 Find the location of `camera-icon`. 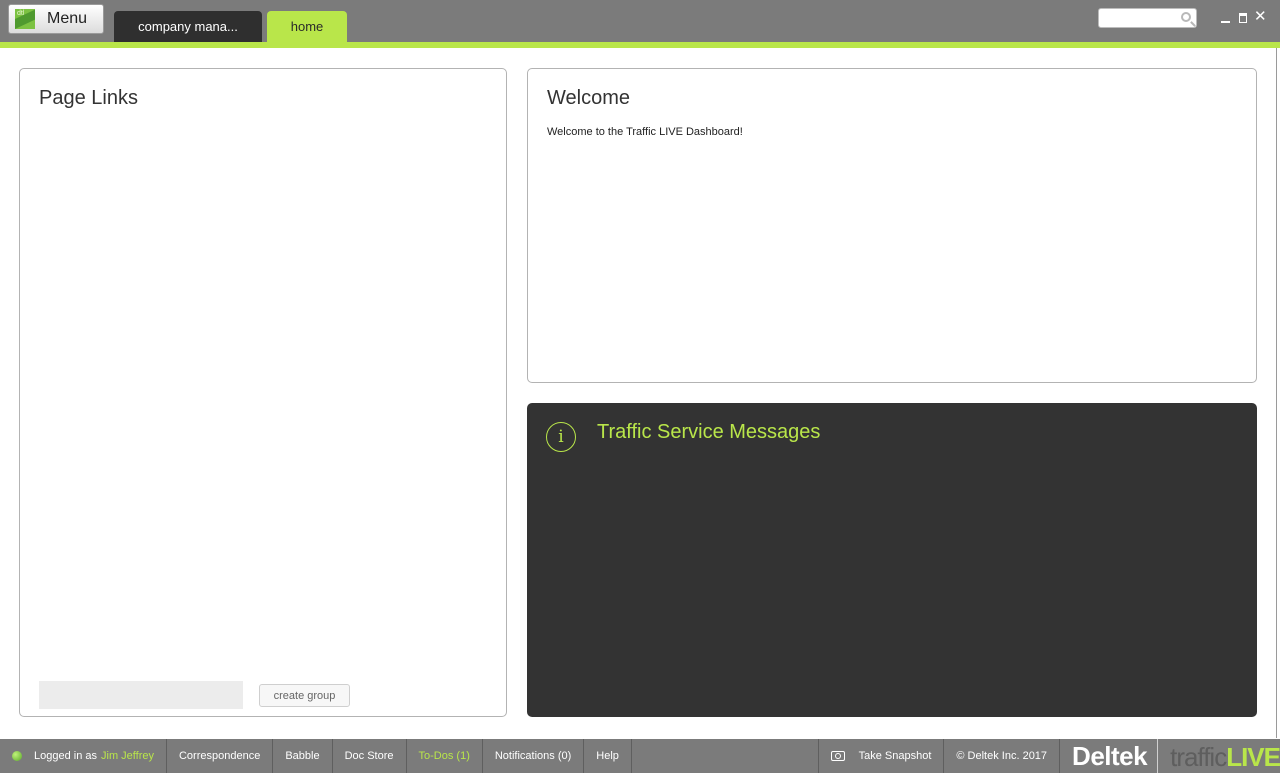

camera-icon is located at coordinates (837, 756).